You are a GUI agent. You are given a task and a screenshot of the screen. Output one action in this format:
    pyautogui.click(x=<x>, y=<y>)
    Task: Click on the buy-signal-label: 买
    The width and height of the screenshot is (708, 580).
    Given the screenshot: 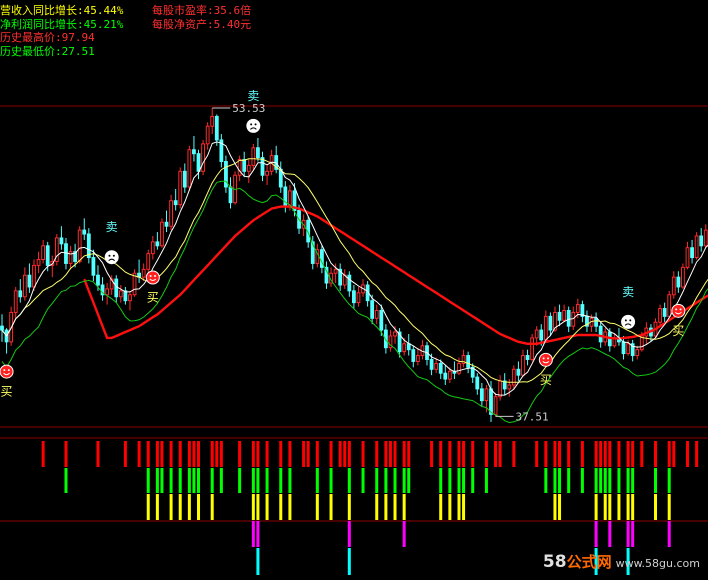 What is the action you would take?
    pyautogui.click(x=678, y=331)
    